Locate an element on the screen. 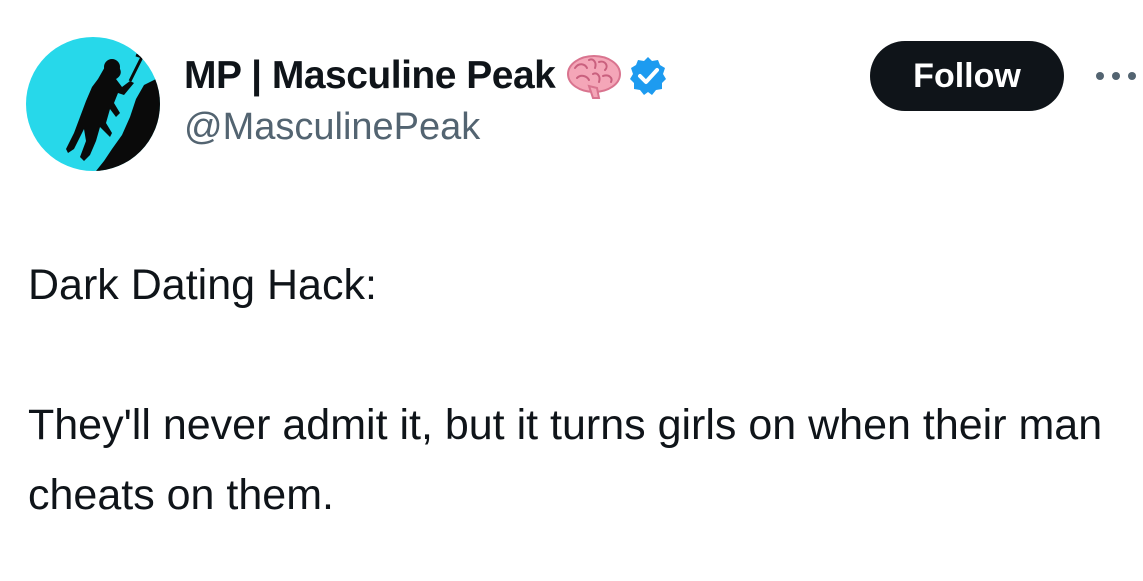  author-handle: @MasculinePeak is located at coordinates (332, 127).